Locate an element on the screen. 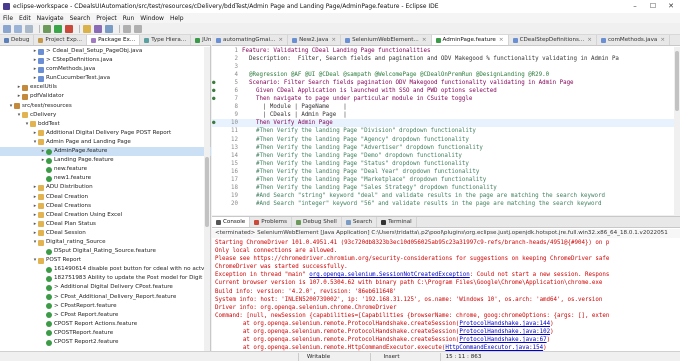 This screenshot has width=680, height=361. editor-tab: New2.java × is located at coordinates (315, 40).